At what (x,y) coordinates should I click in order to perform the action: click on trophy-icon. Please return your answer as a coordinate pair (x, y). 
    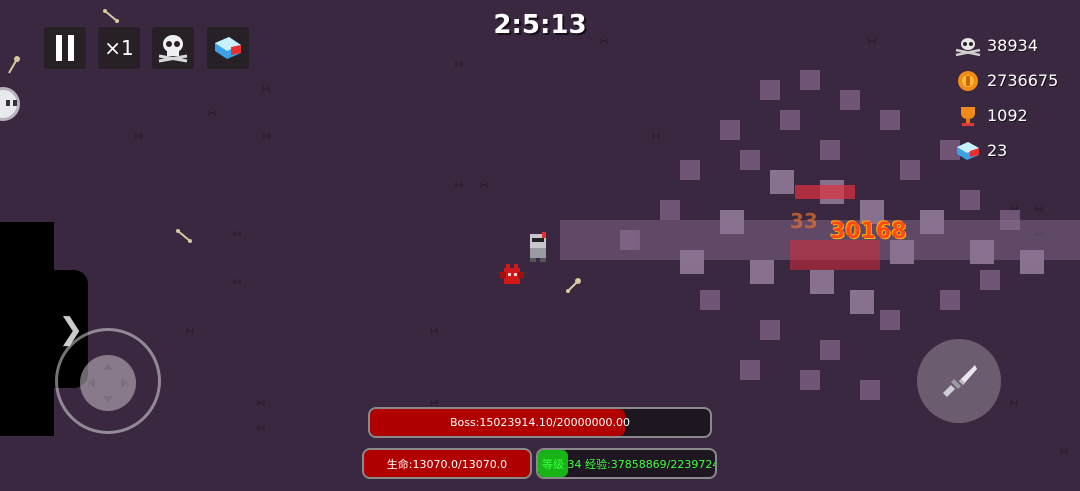
    Looking at the image, I should click on (968, 116).